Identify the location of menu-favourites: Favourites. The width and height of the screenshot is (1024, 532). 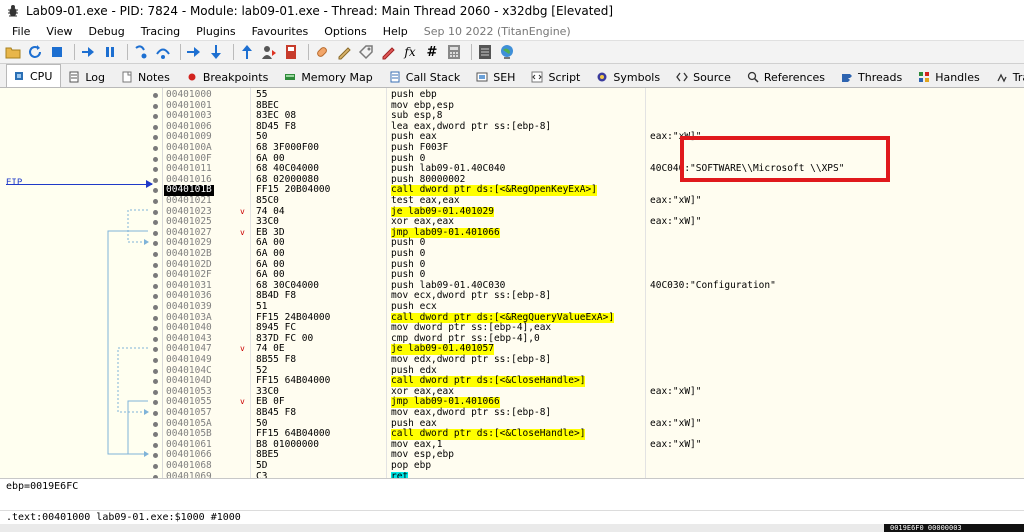
(280, 31).